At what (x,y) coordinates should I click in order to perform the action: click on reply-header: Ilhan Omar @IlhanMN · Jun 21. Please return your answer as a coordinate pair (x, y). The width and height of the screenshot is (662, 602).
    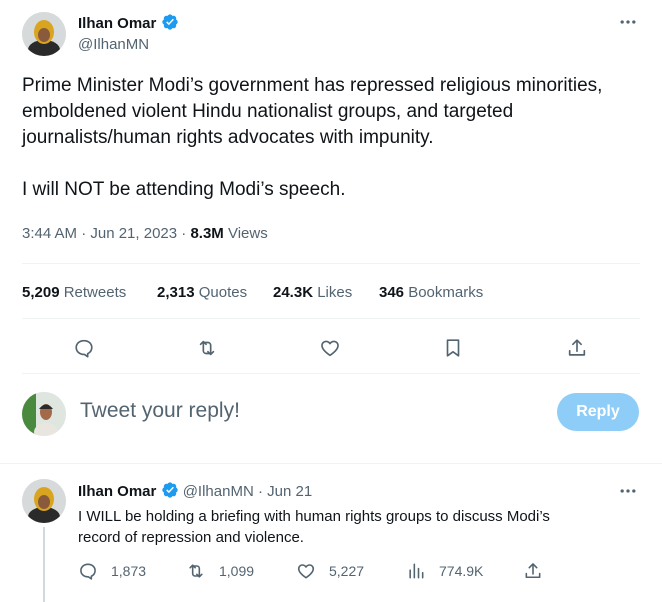
    Looking at the image, I should click on (195, 490).